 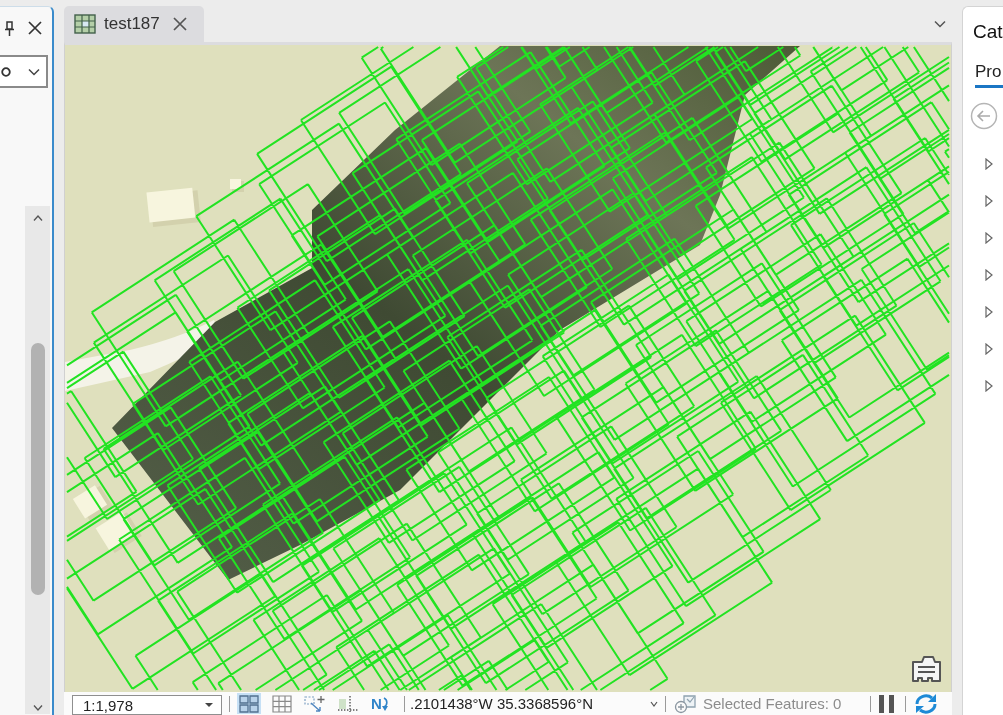 I want to click on guides-icon, so click(x=348, y=703).